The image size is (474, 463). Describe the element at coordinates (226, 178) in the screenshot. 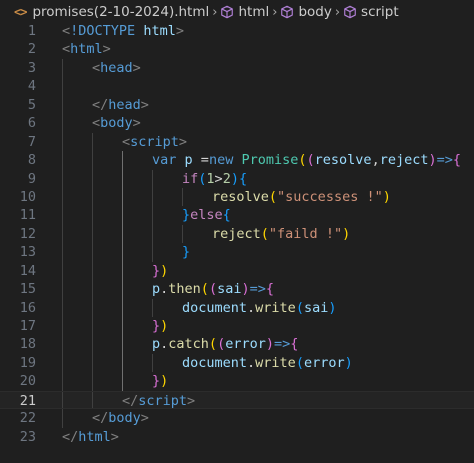

I see `code-token: 2` at that location.